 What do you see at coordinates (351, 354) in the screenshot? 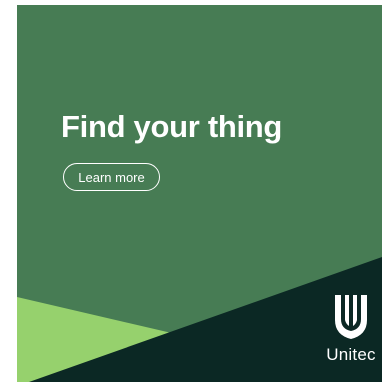
I see `brand-name: Unitec` at bounding box center [351, 354].